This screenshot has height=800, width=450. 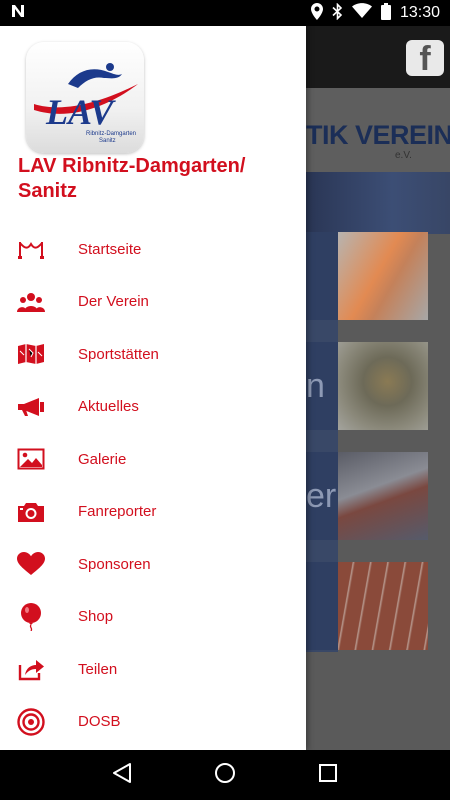 I want to click on menu-item-label: Der Verein, so click(x=113, y=302).